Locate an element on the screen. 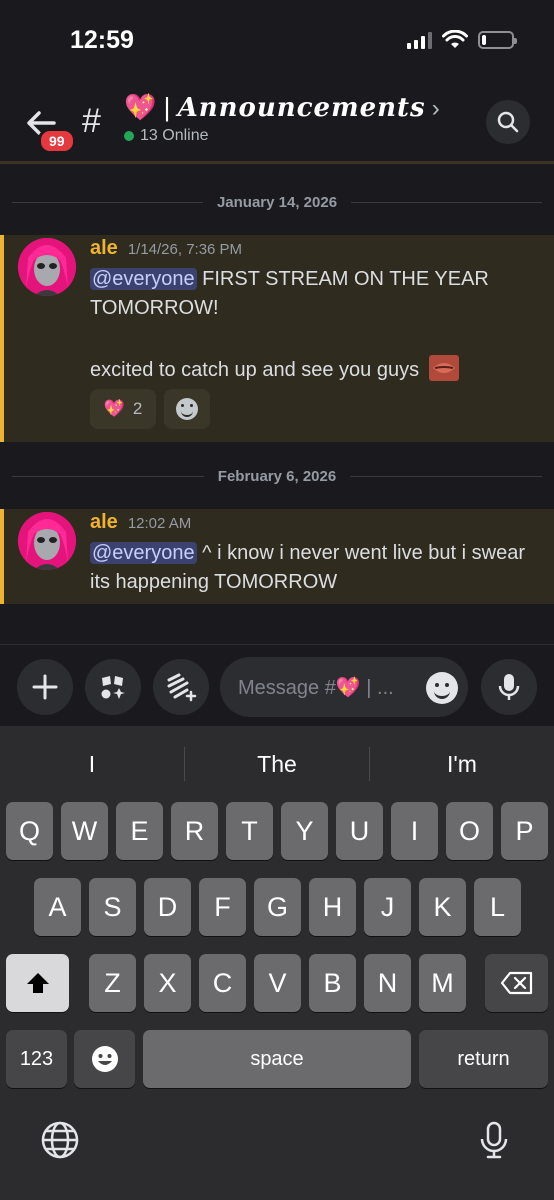  key-d: D is located at coordinates (167, 907).